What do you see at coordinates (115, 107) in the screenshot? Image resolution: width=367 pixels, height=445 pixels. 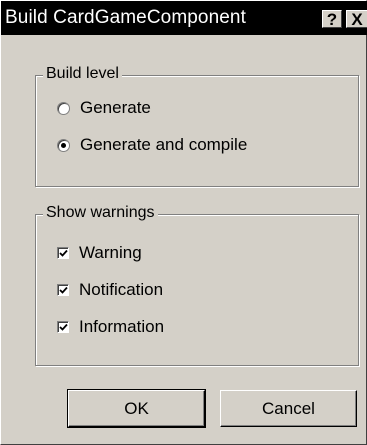 I see `radio-generate-label: Generate` at bounding box center [115, 107].